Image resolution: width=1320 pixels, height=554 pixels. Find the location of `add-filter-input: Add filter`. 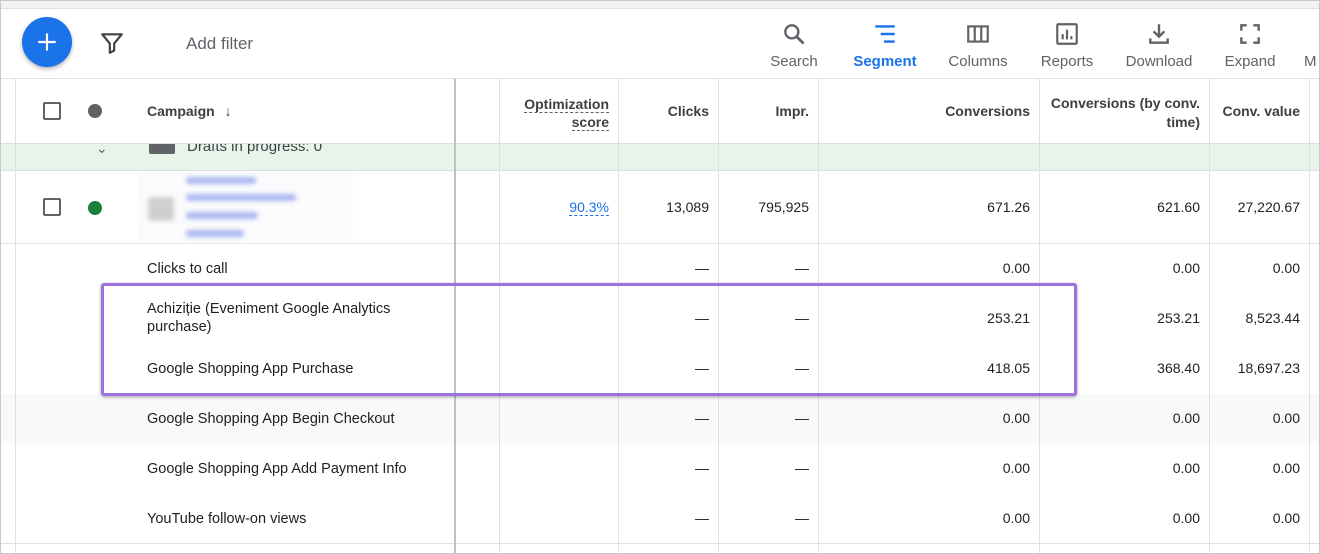

add-filter-input: Add filter is located at coordinates (219, 44).